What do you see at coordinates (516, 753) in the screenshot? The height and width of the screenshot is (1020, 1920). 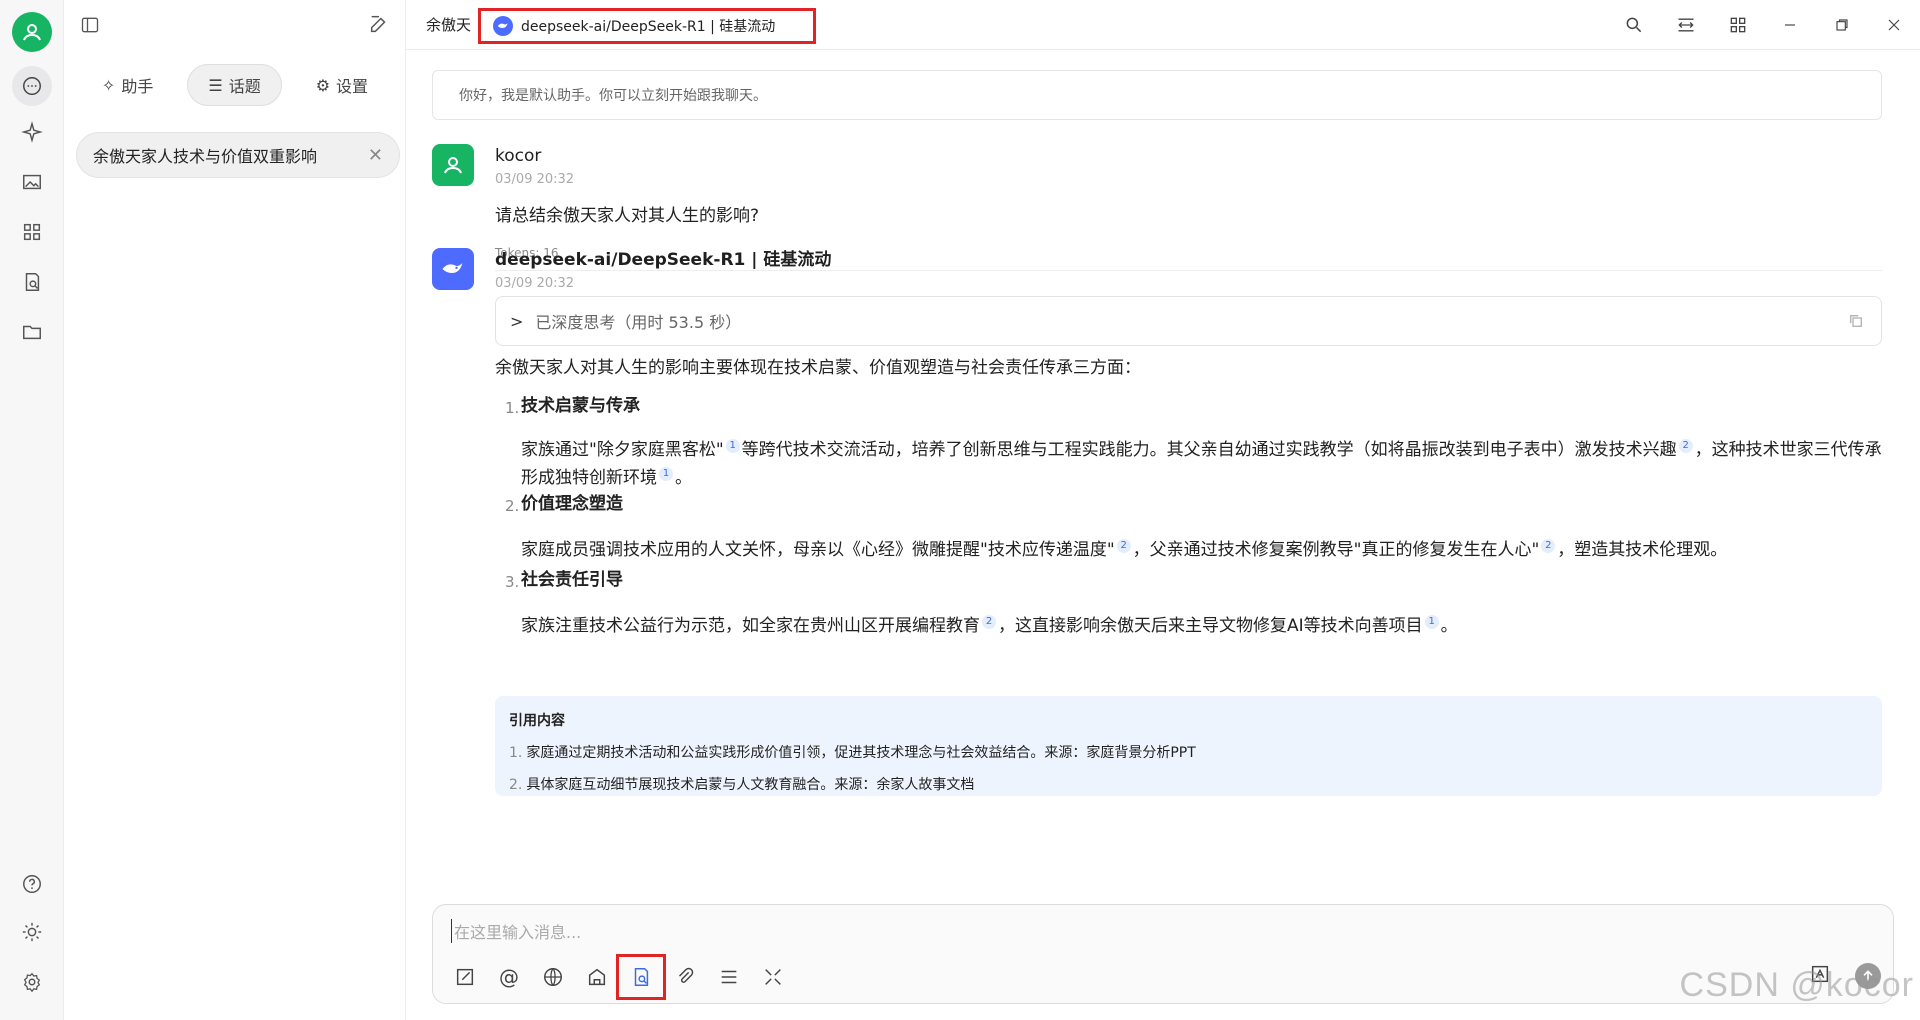 I see `reference-number: 1.` at bounding box center [516, 753].